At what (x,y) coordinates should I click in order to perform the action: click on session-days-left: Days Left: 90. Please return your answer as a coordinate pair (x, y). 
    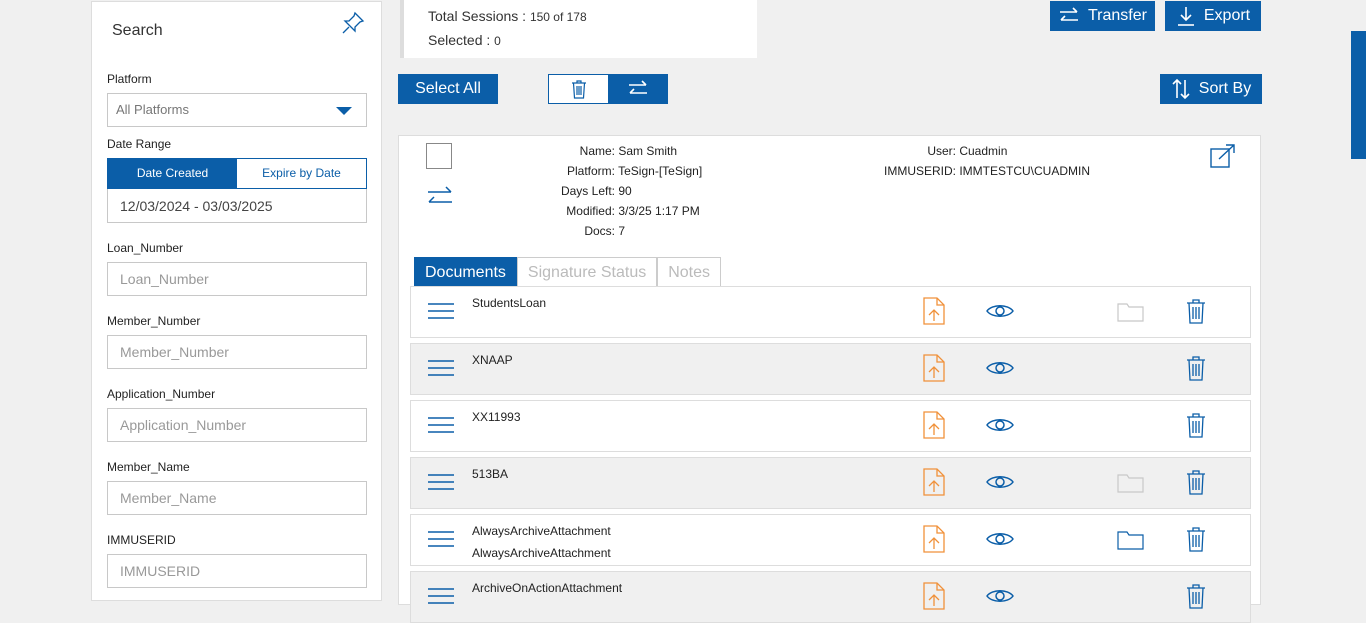
    Looking at the image, I should click on (590, 191).